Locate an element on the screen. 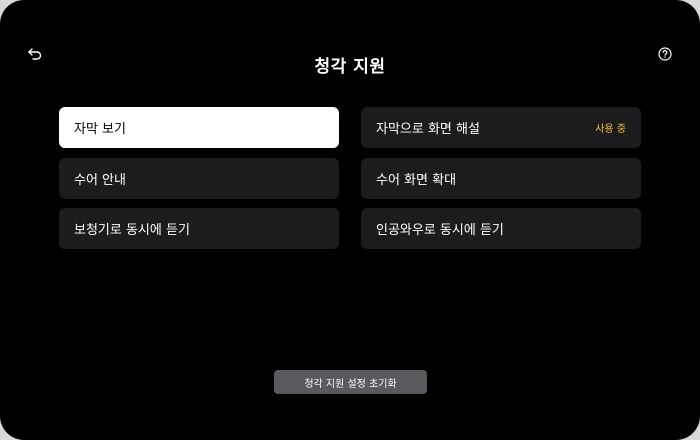  reset-settings-button: 청각 지원 설정 초기화 is located at coordinates (350, 382).